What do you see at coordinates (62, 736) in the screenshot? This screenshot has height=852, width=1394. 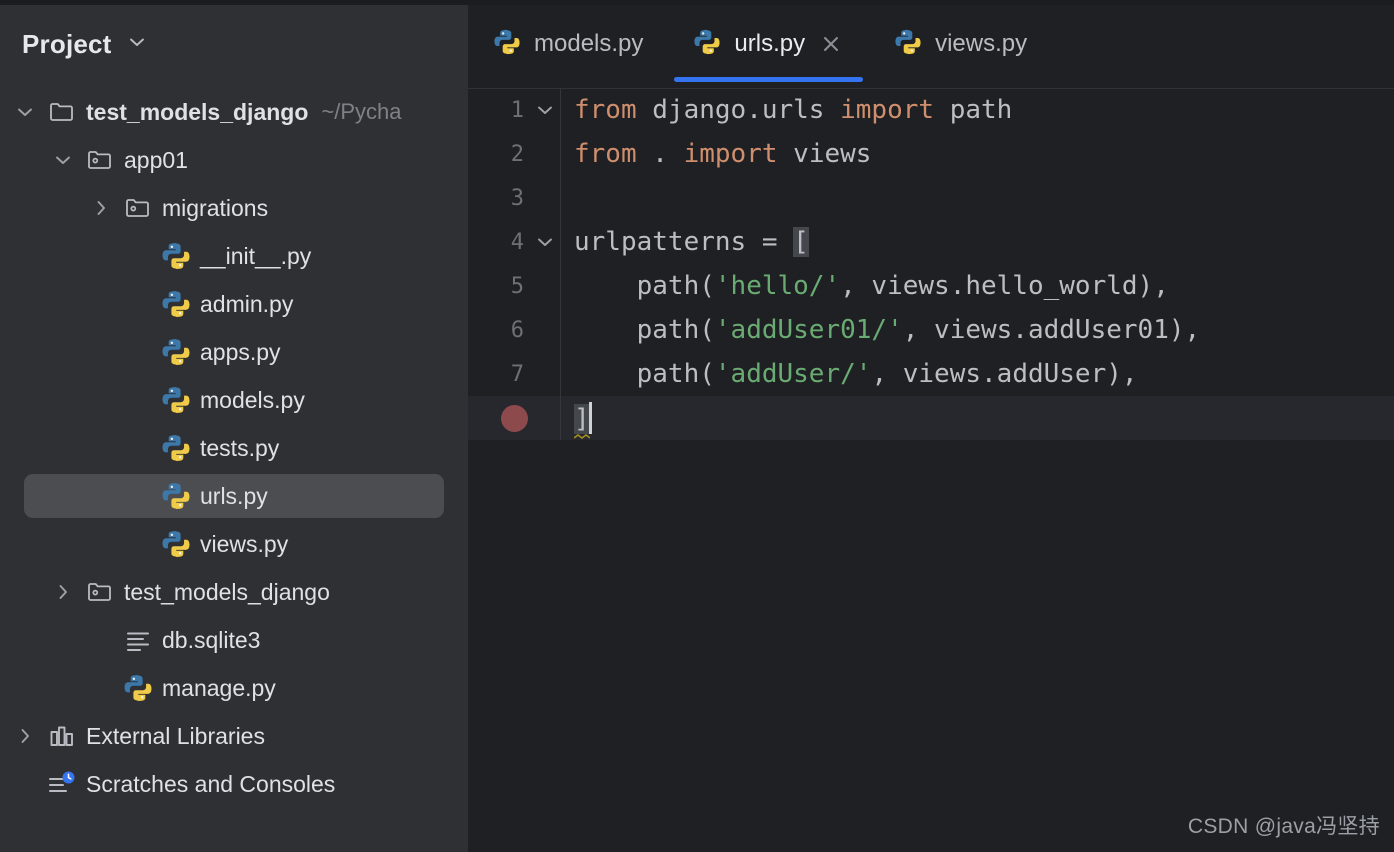 I see `libraries-icon` at bounding box center [62, 736].